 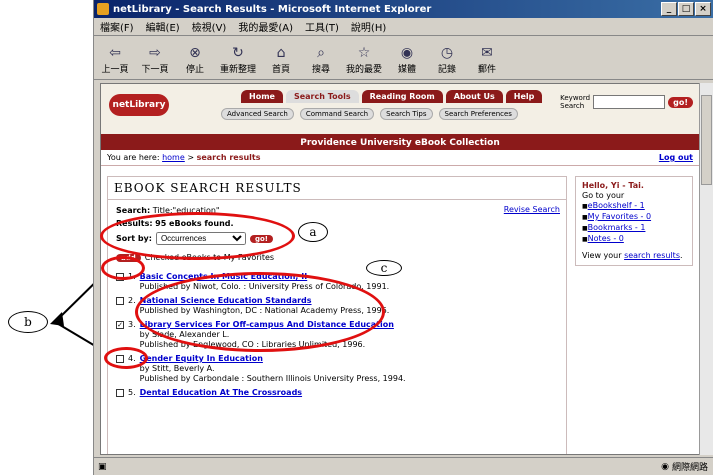 What do you see at coordinates (616, 205) in the screenshot?
I see `ebookshelf-link: eBookshelf - 1` at bounding box center [616, 205].